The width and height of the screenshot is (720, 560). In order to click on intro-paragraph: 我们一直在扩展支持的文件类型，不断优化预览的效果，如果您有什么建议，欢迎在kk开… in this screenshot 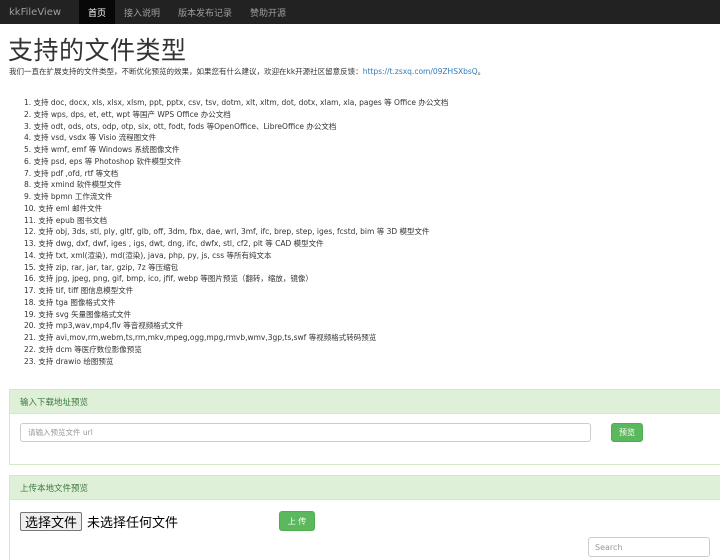, I will do `click(247, 71)`.